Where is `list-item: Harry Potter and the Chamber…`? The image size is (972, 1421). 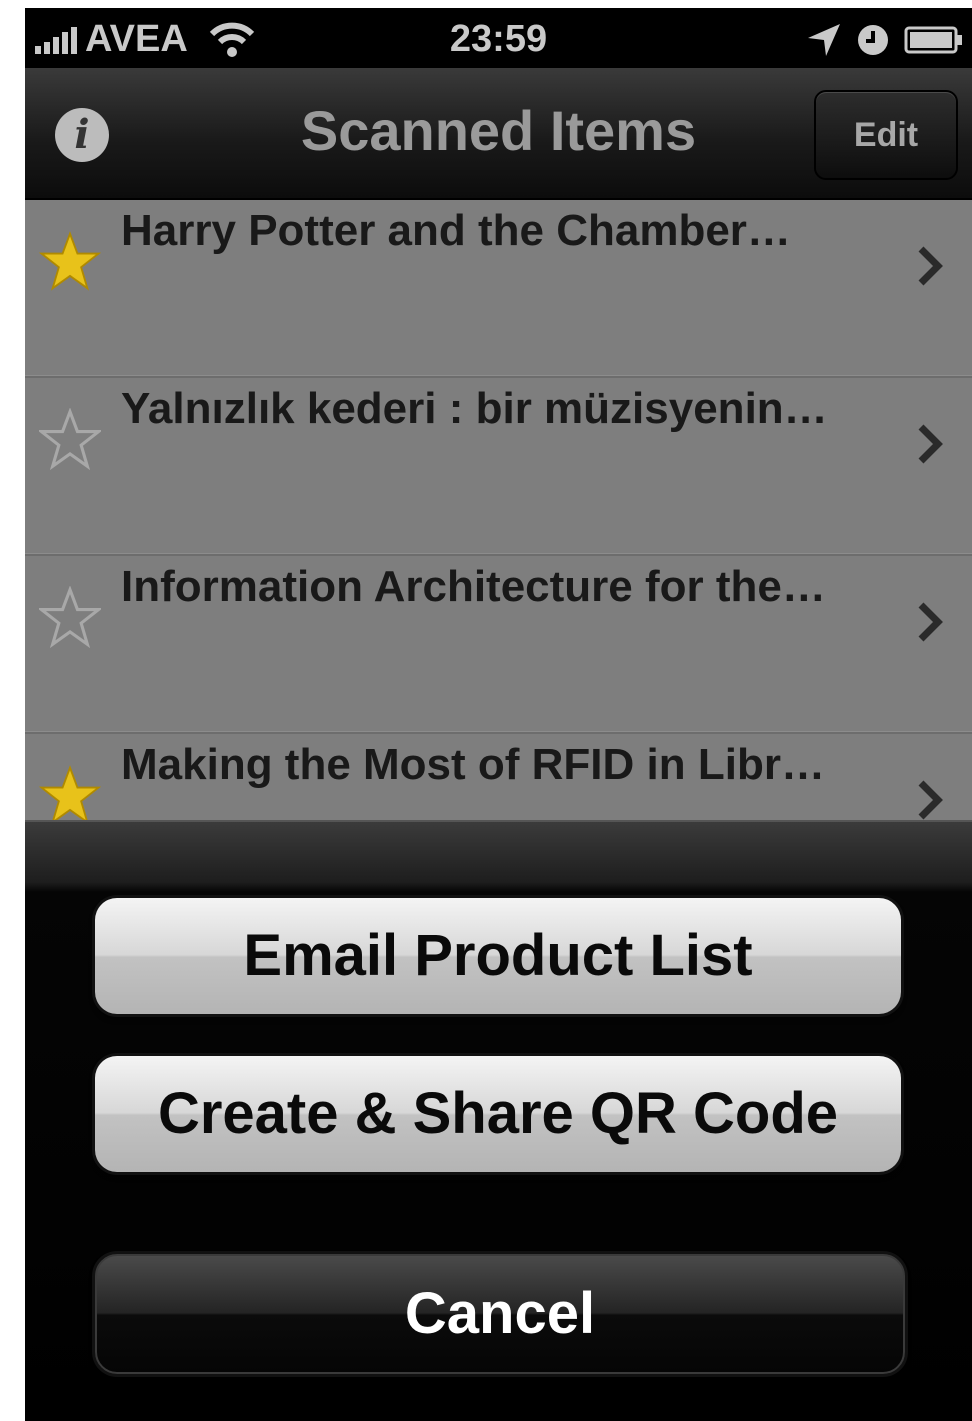 list-item: Harry Potter and the Chamber… is located at coordinates (498, 289).